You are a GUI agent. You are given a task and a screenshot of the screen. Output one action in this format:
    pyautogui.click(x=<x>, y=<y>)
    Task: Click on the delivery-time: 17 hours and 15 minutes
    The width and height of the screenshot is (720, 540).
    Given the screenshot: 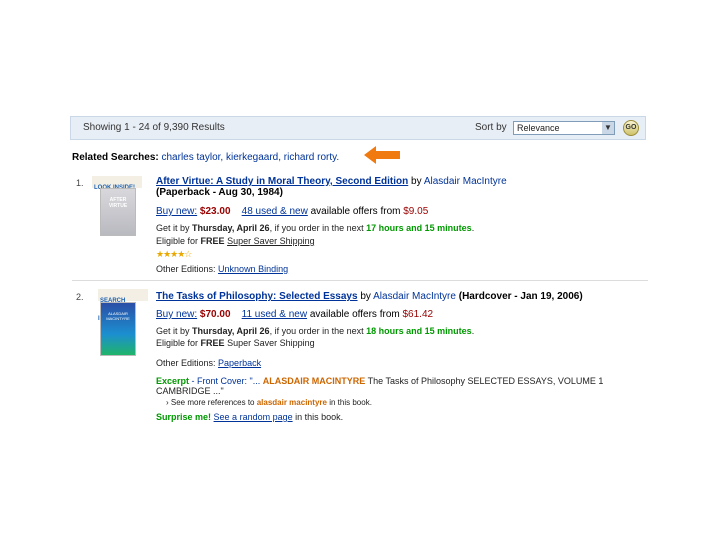 What is the action you would take?
    pyautogui.click(x=419, y=228)
    